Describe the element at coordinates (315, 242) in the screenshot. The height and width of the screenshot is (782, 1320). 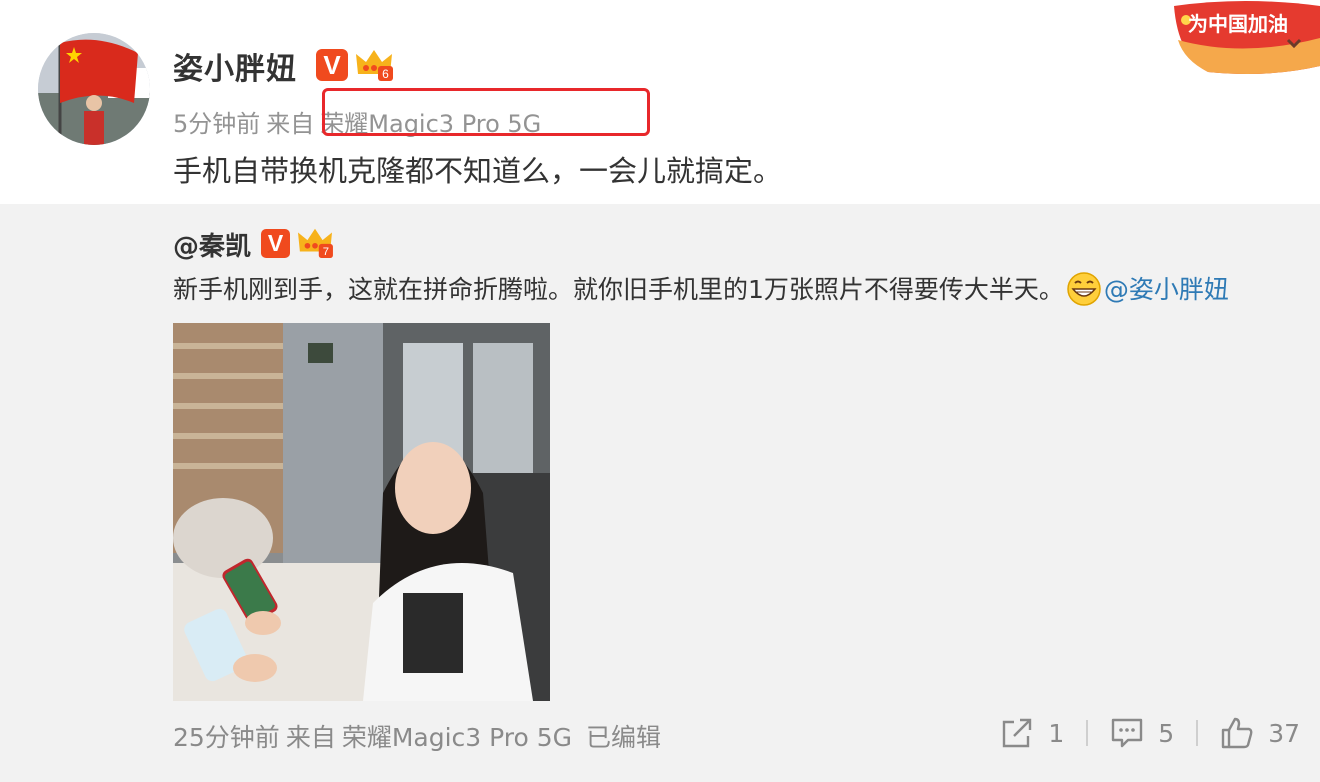
I see `repost-crown-icon: 7` at that location.